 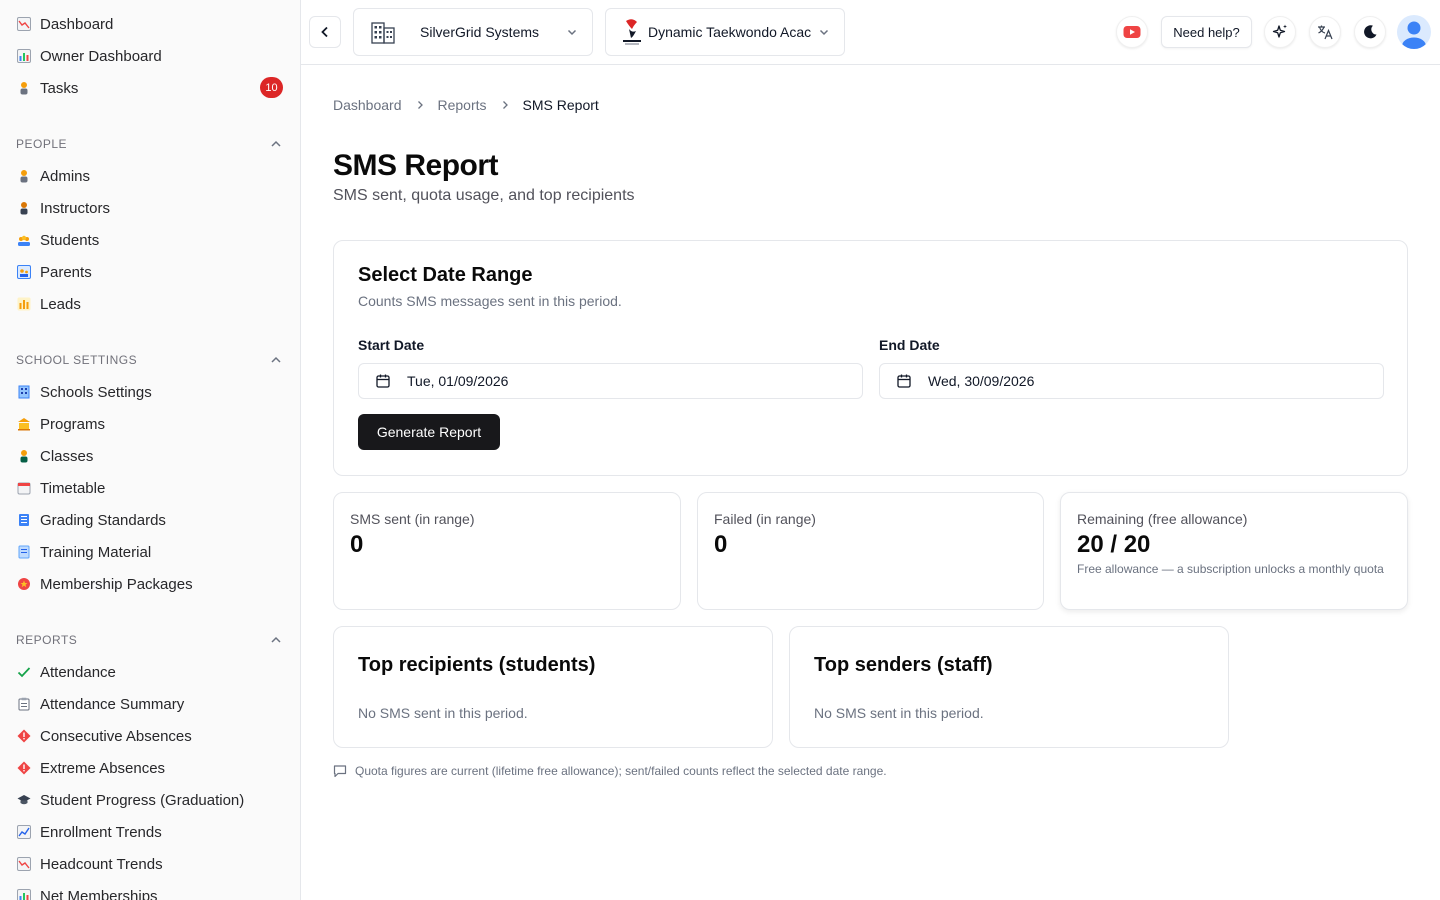 What do you see at coordinates (1414, 32) in the screenshot?
I see `user-avatar` at bounding box center [1414, 32].